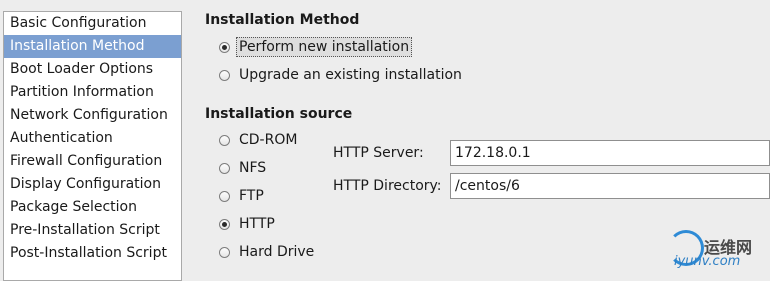 The width and height of the screenshot is (770, 281). Describe the element at coordinates (610, 186) in the screenshot. I see `http-directory-input: /centos/6` at that location.